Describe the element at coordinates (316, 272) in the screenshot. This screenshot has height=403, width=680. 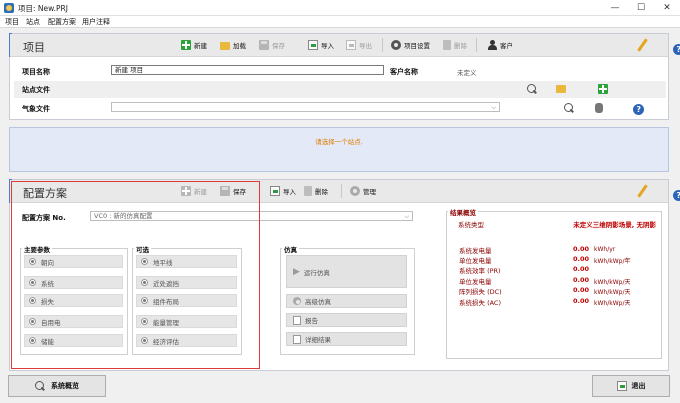
I see `run-simulation-label: 运行仿真` at that location.